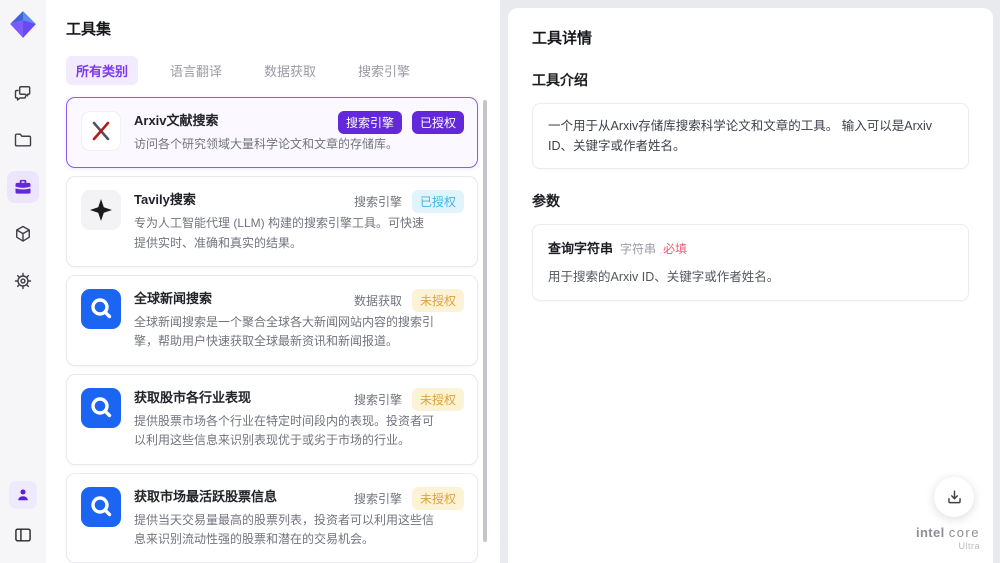 This screenshot has height=563, width=1000. What do you see at coordinates (23, 24) in the screenshot?
I see `app-logo-gem-icon` at bounding box center [23, 24].